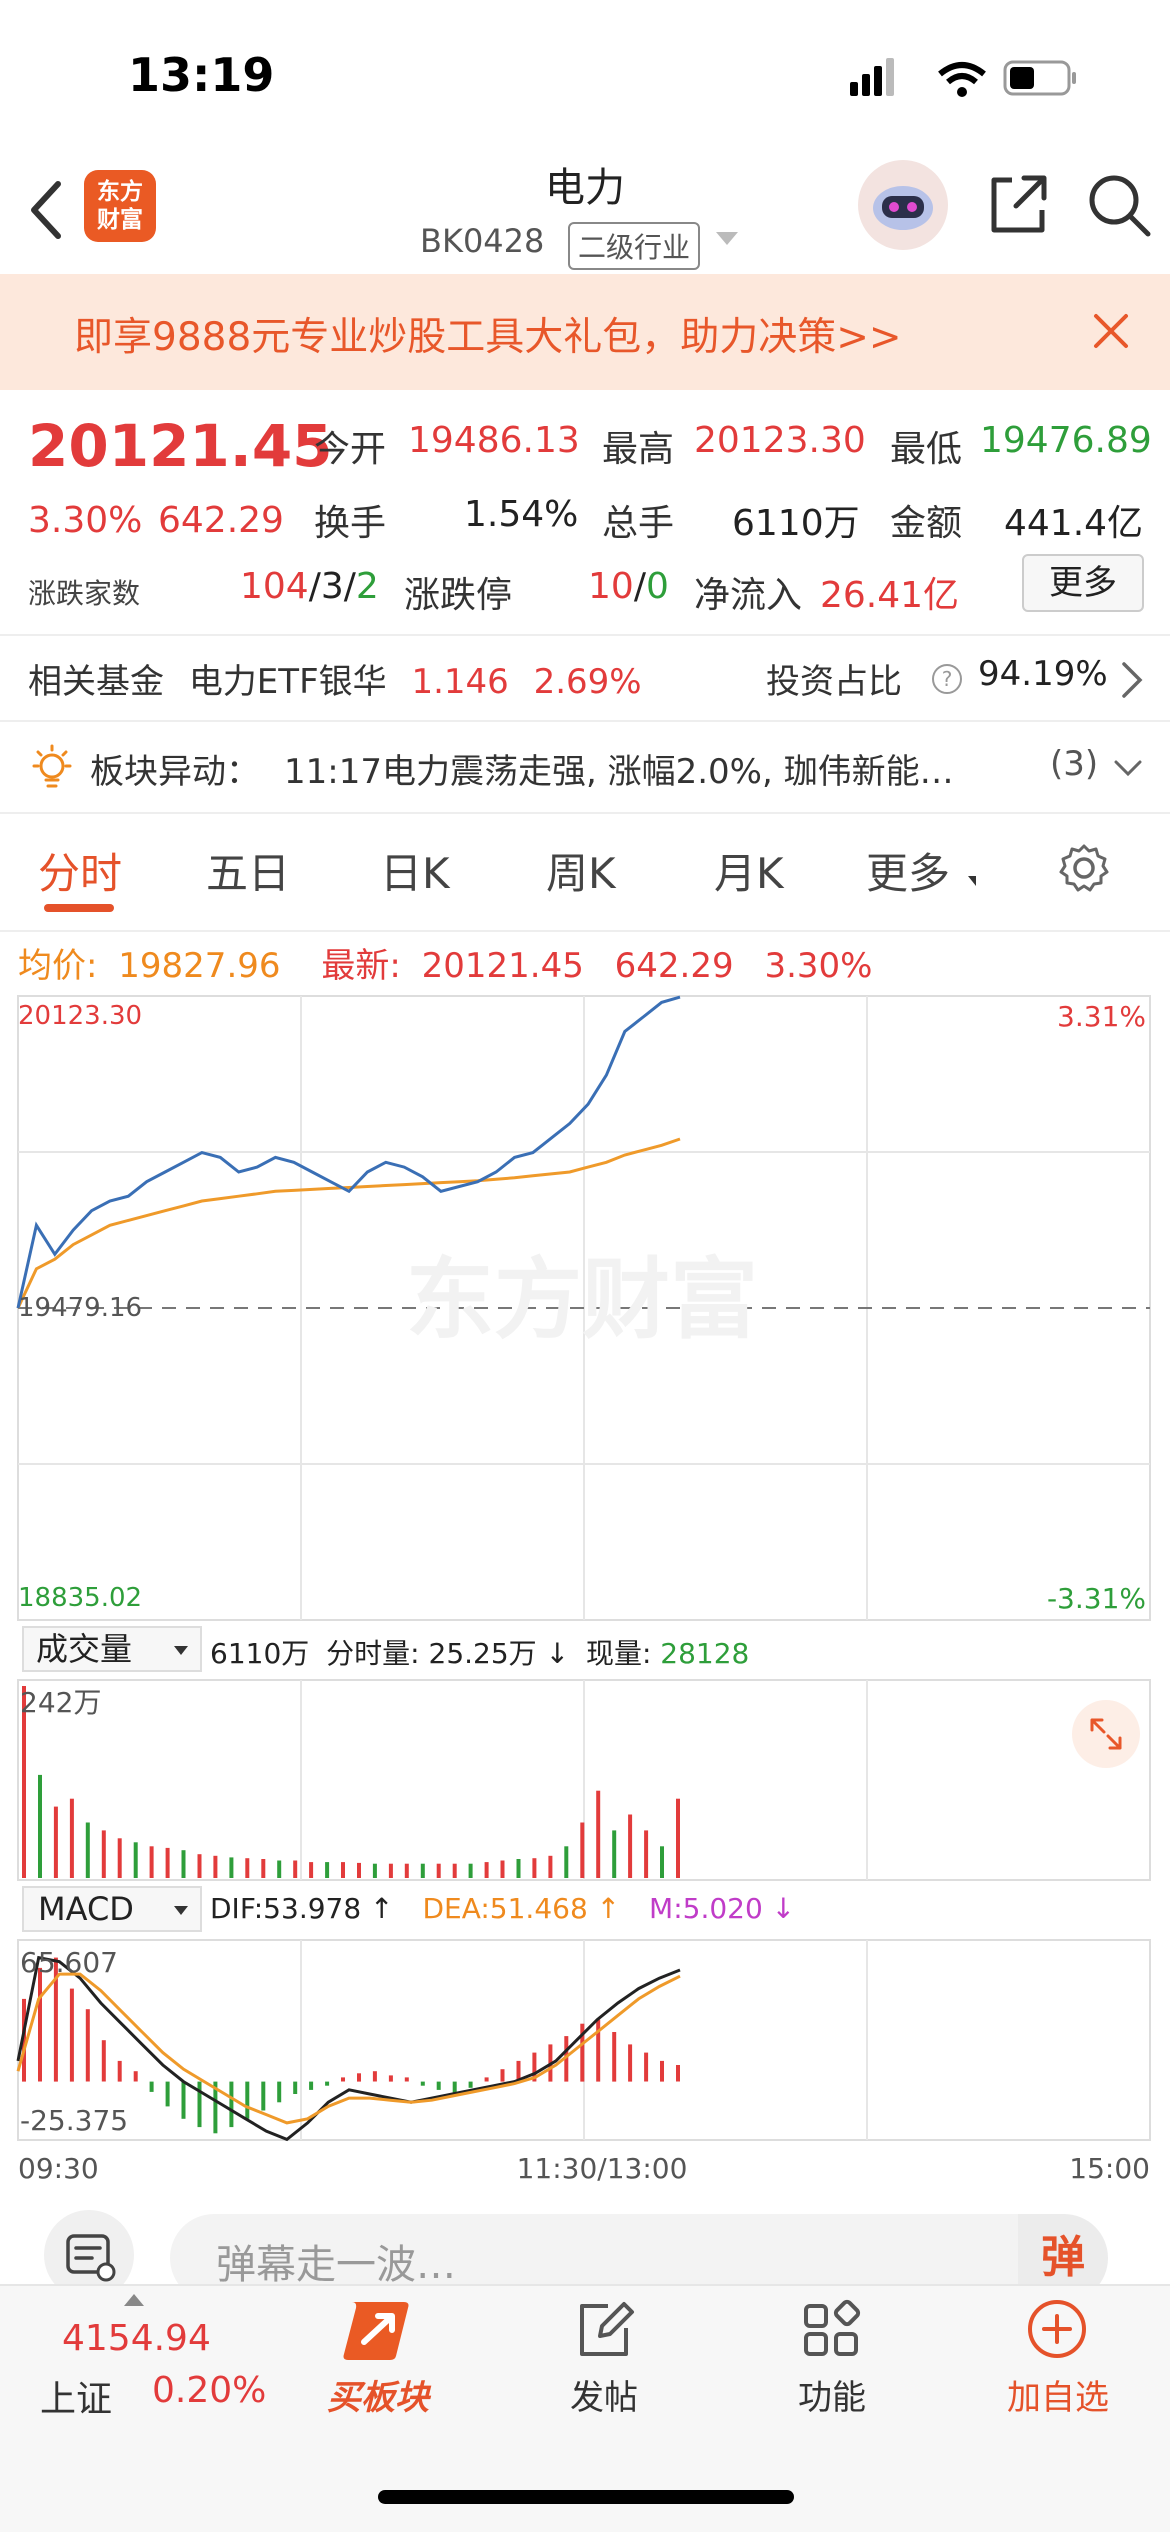 This screenshot has width=1170, height=2532. What do you see at coordinates (248, 870) in the screenshot?
I see `tab-five-day: 五日` at bounding box center [248, 870].